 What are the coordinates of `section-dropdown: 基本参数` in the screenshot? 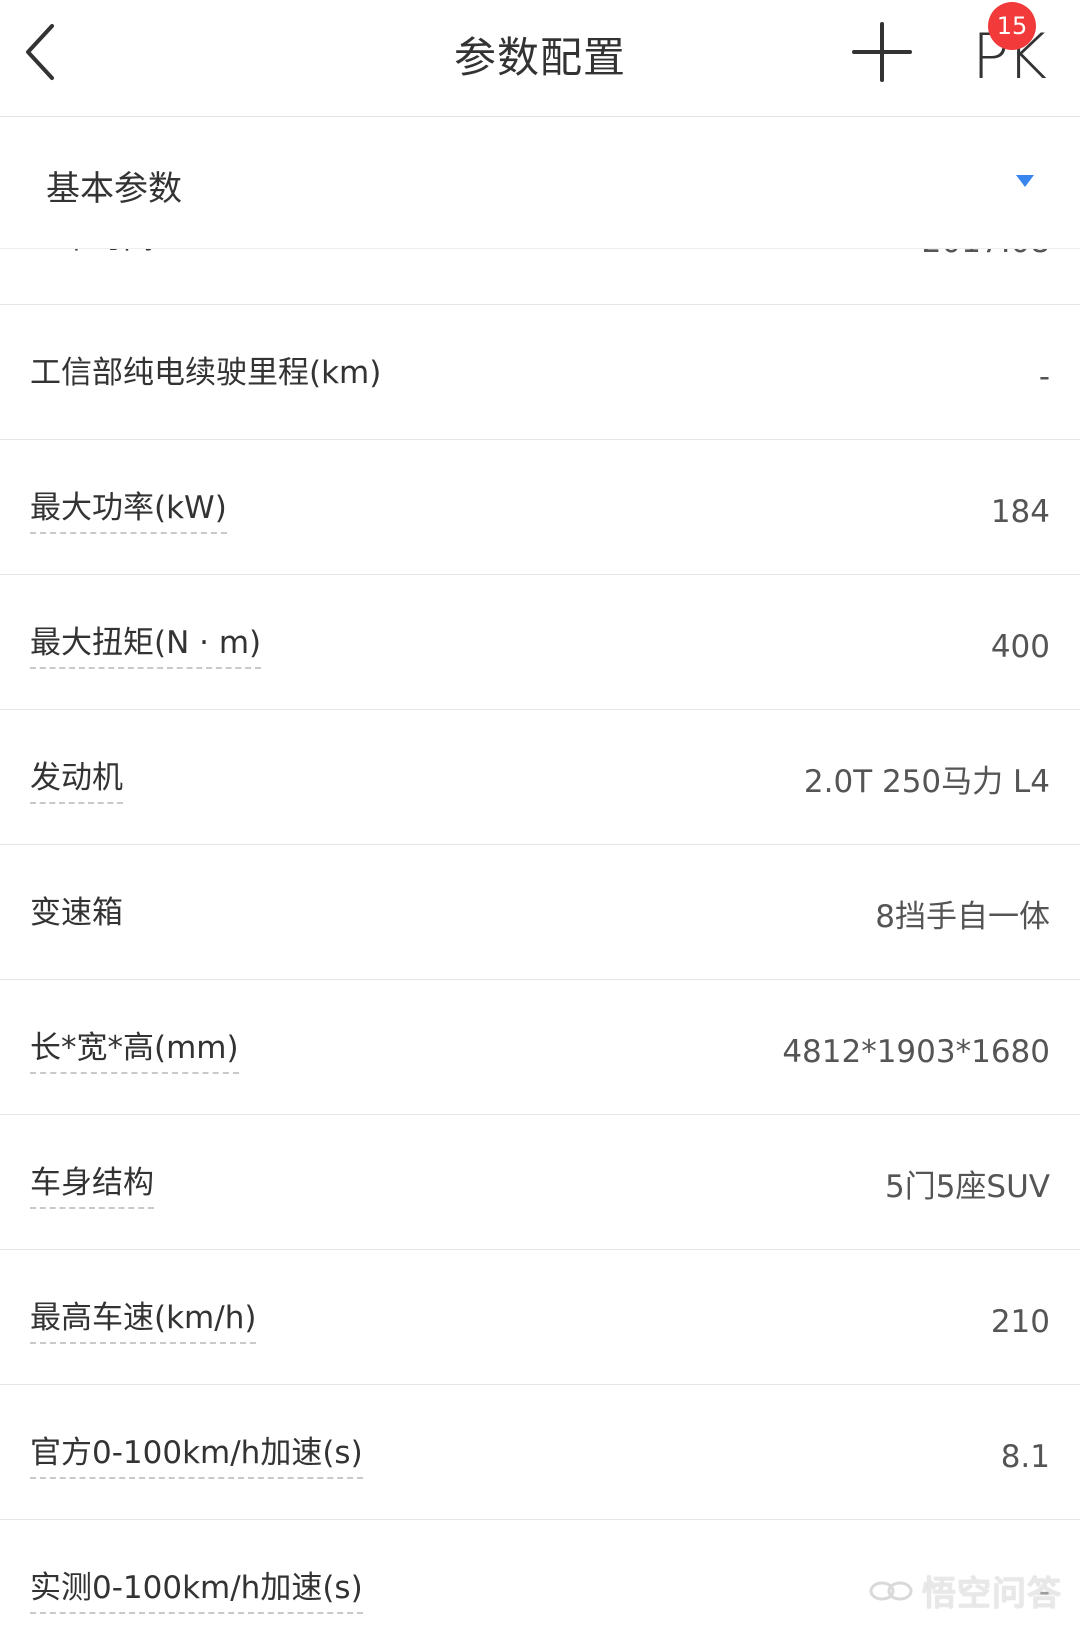 It's located at (540, 183).